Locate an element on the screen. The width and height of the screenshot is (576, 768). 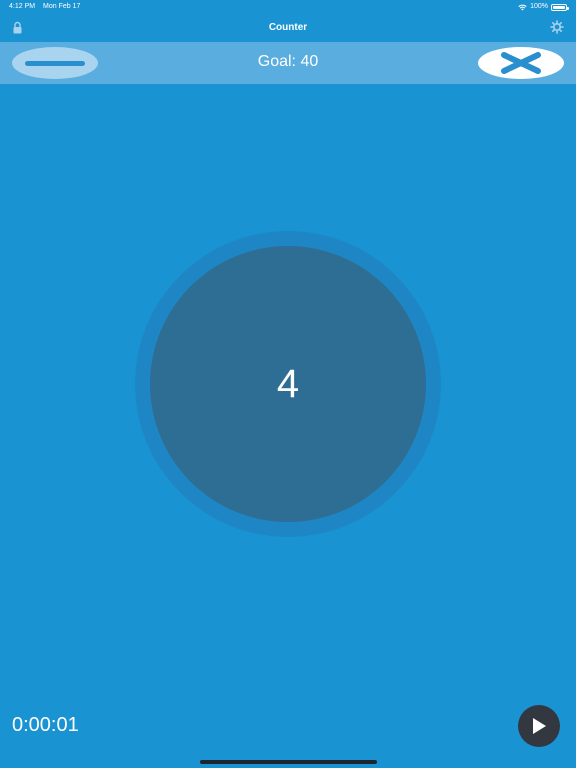
status-bar: 4:12 PM Mon Feb 17 100% is located at coordinates (288, 7).